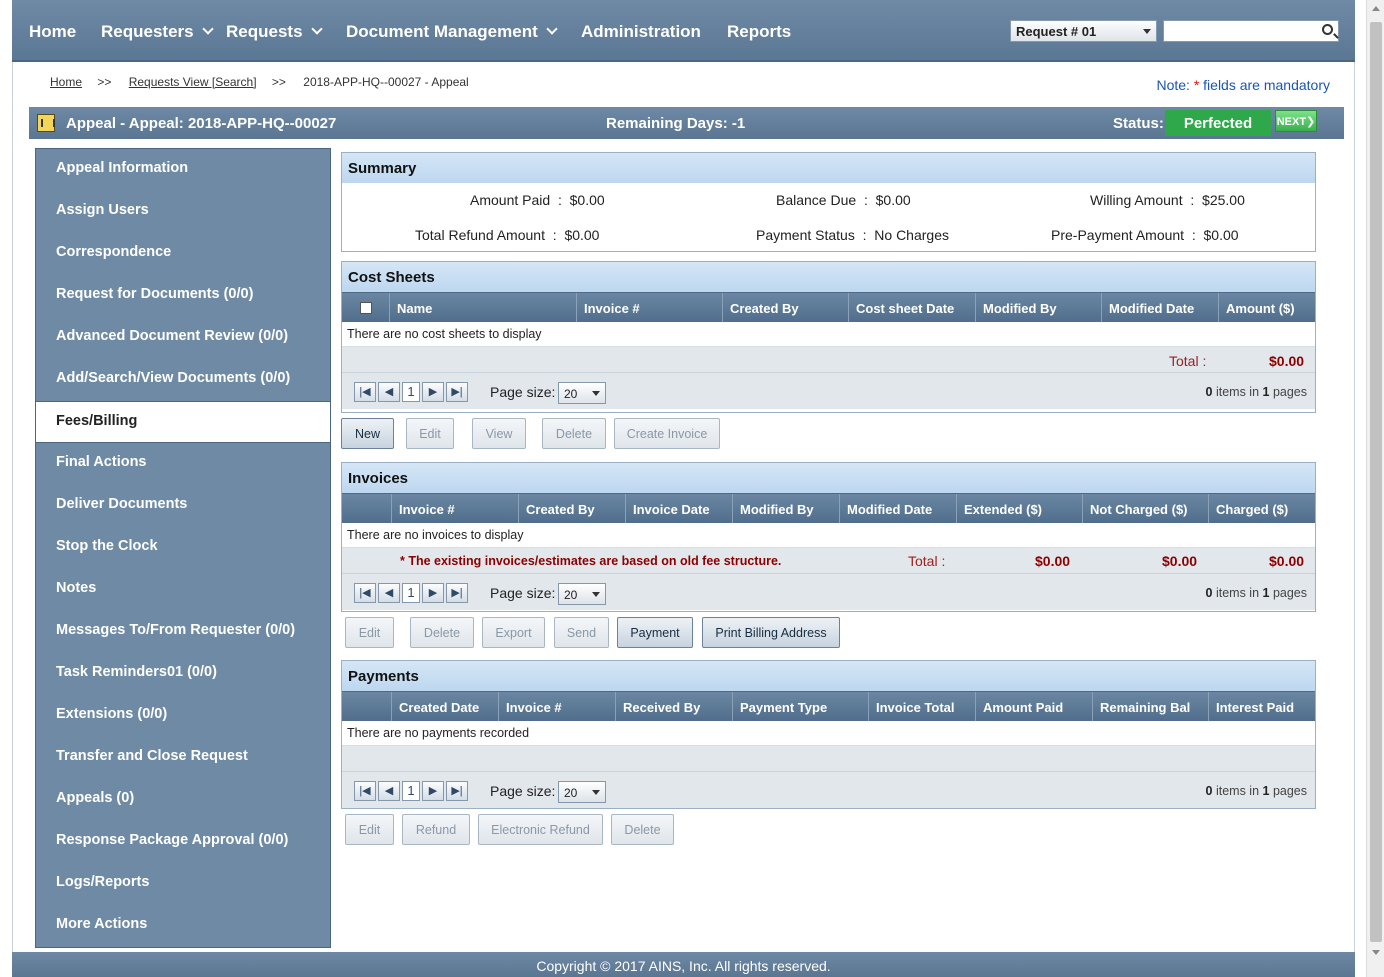  I want to click on next-status-button: NEXT❯, so click(1296, 121).